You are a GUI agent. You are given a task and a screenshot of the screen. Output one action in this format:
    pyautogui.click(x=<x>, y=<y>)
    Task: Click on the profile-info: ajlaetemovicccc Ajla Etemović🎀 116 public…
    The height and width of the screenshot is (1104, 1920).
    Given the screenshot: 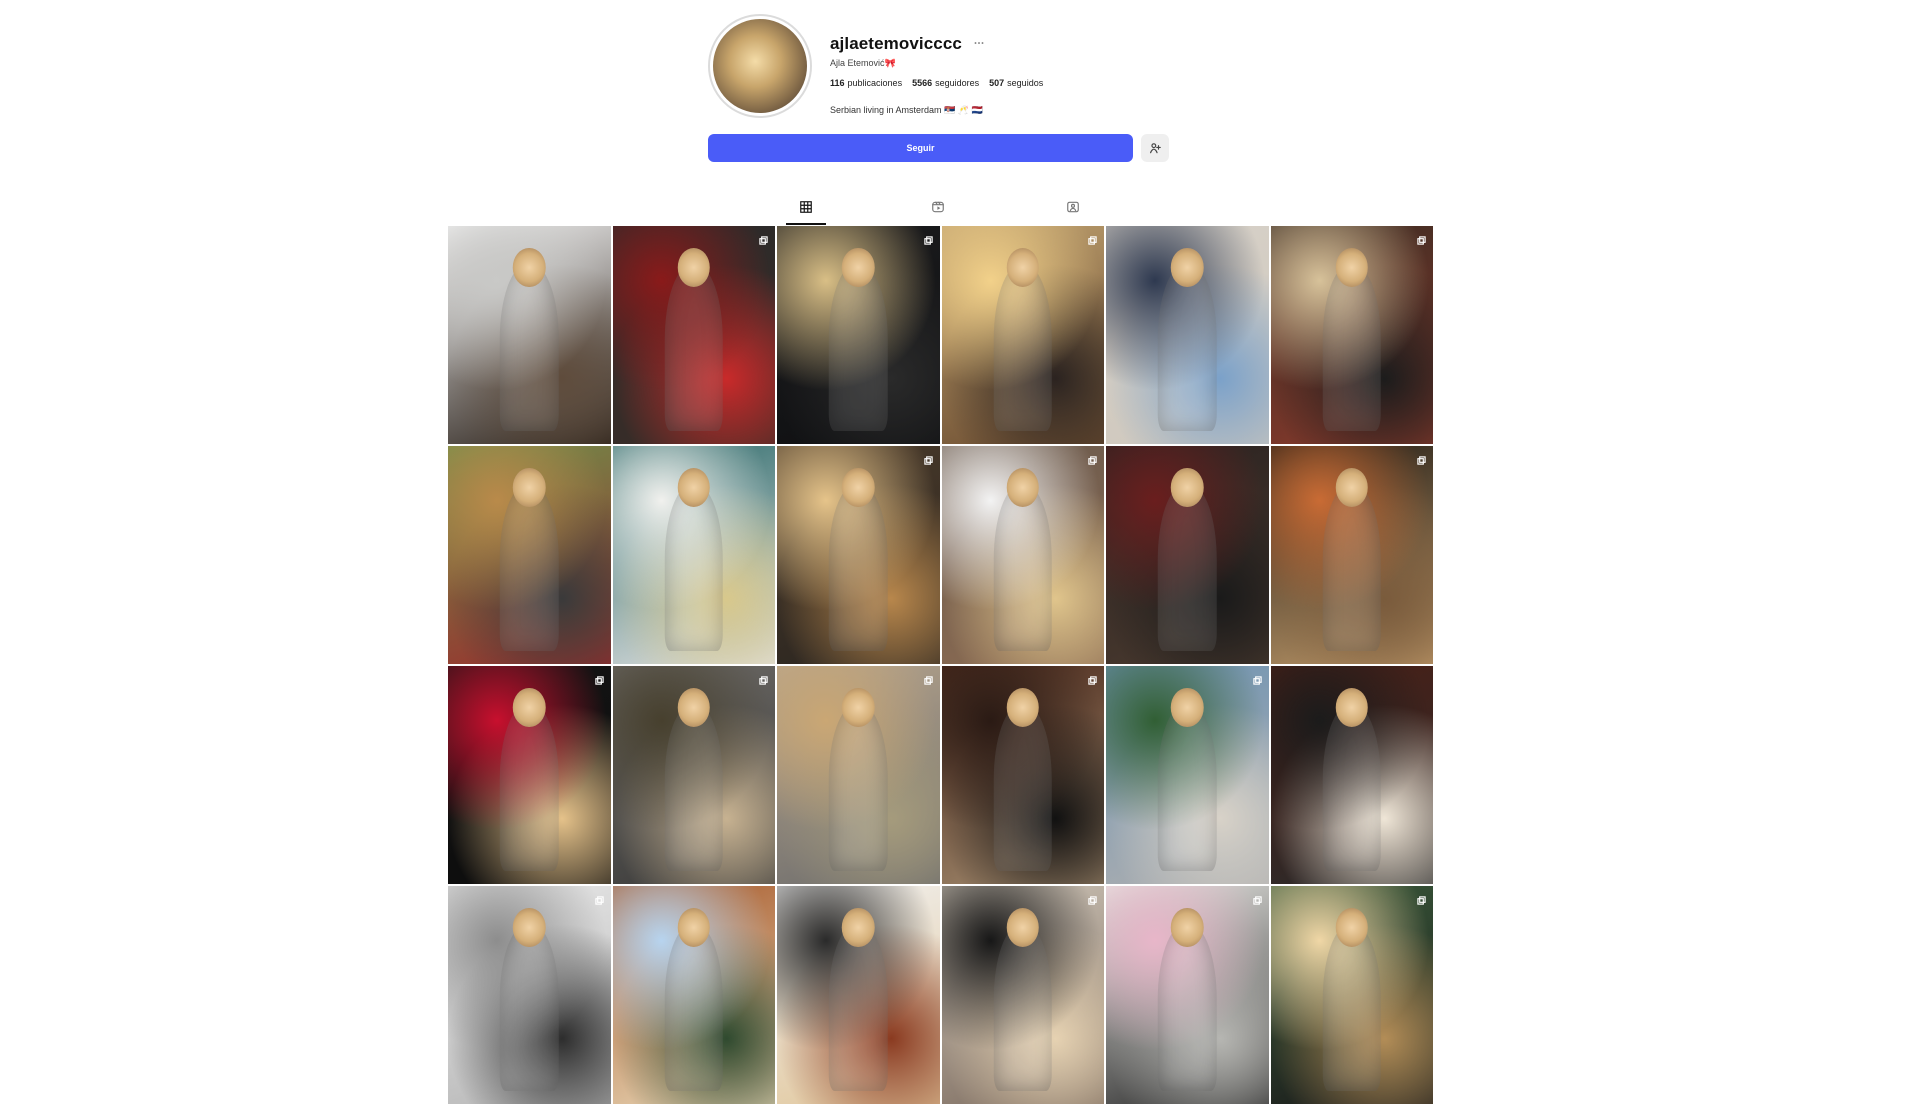 What is the action you would take?
    pyautogui.click(x=995, y=75)
    